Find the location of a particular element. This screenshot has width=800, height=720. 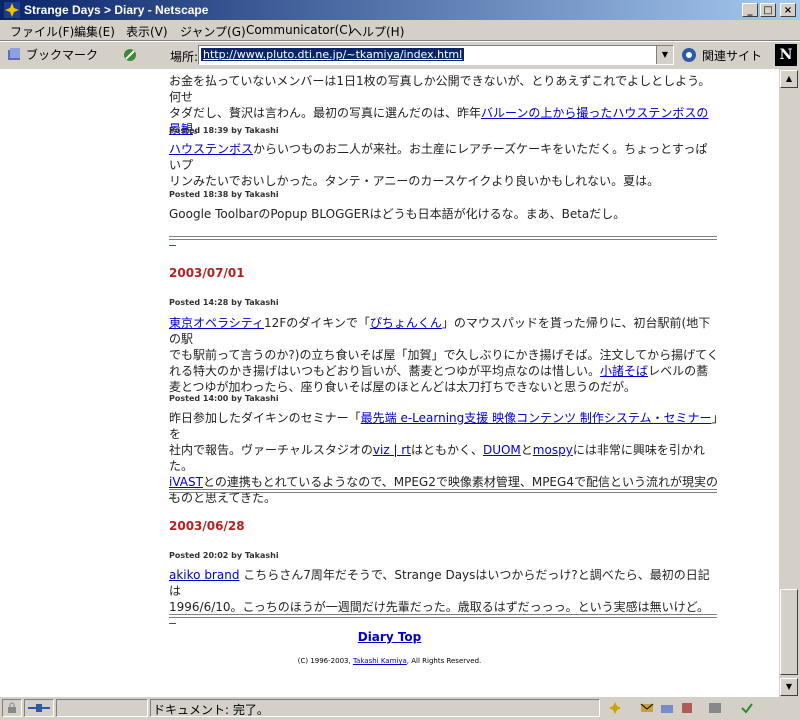

menu-communicator: Communicator(C) is located at coordinates (299, 30).